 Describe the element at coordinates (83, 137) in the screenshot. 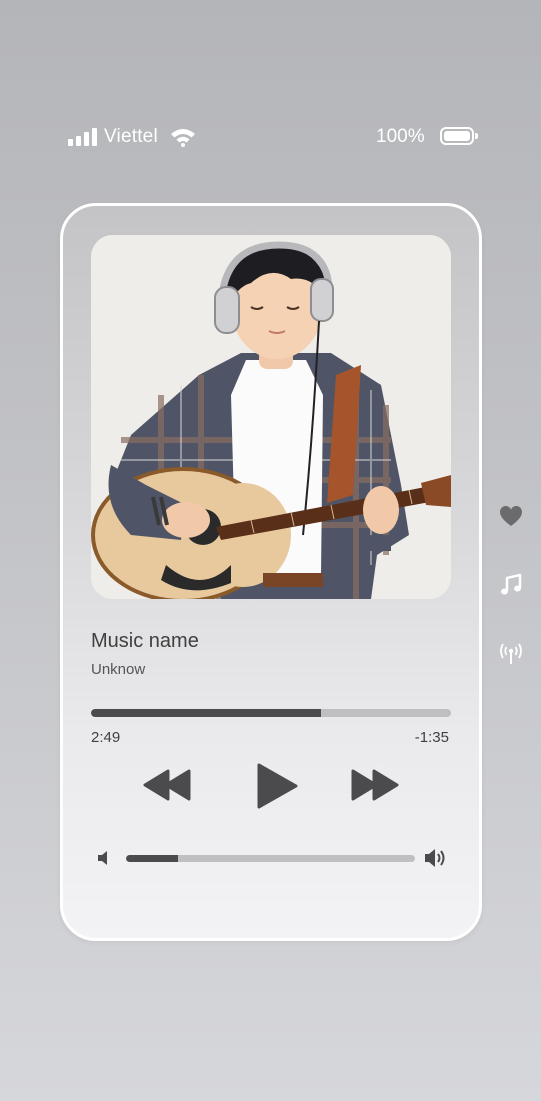

I see `signal-icon` at that location.